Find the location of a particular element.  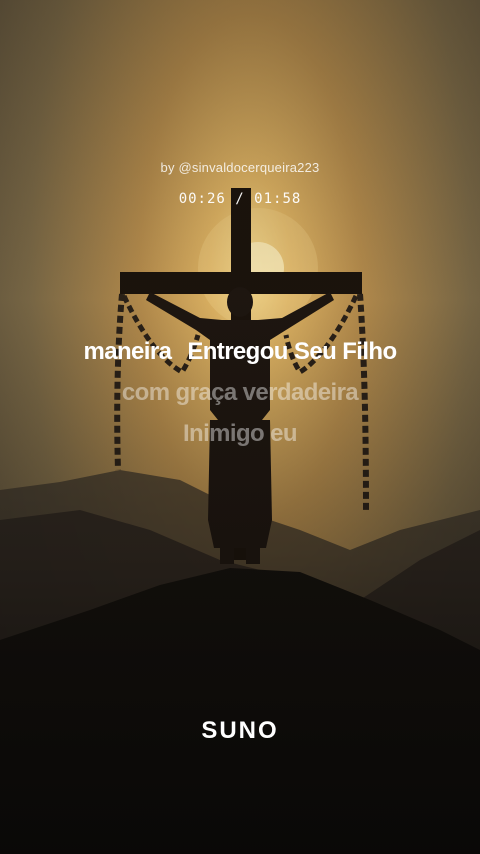

next-lyric-line: com graça verdadeira is located at coordinates (240, 392).